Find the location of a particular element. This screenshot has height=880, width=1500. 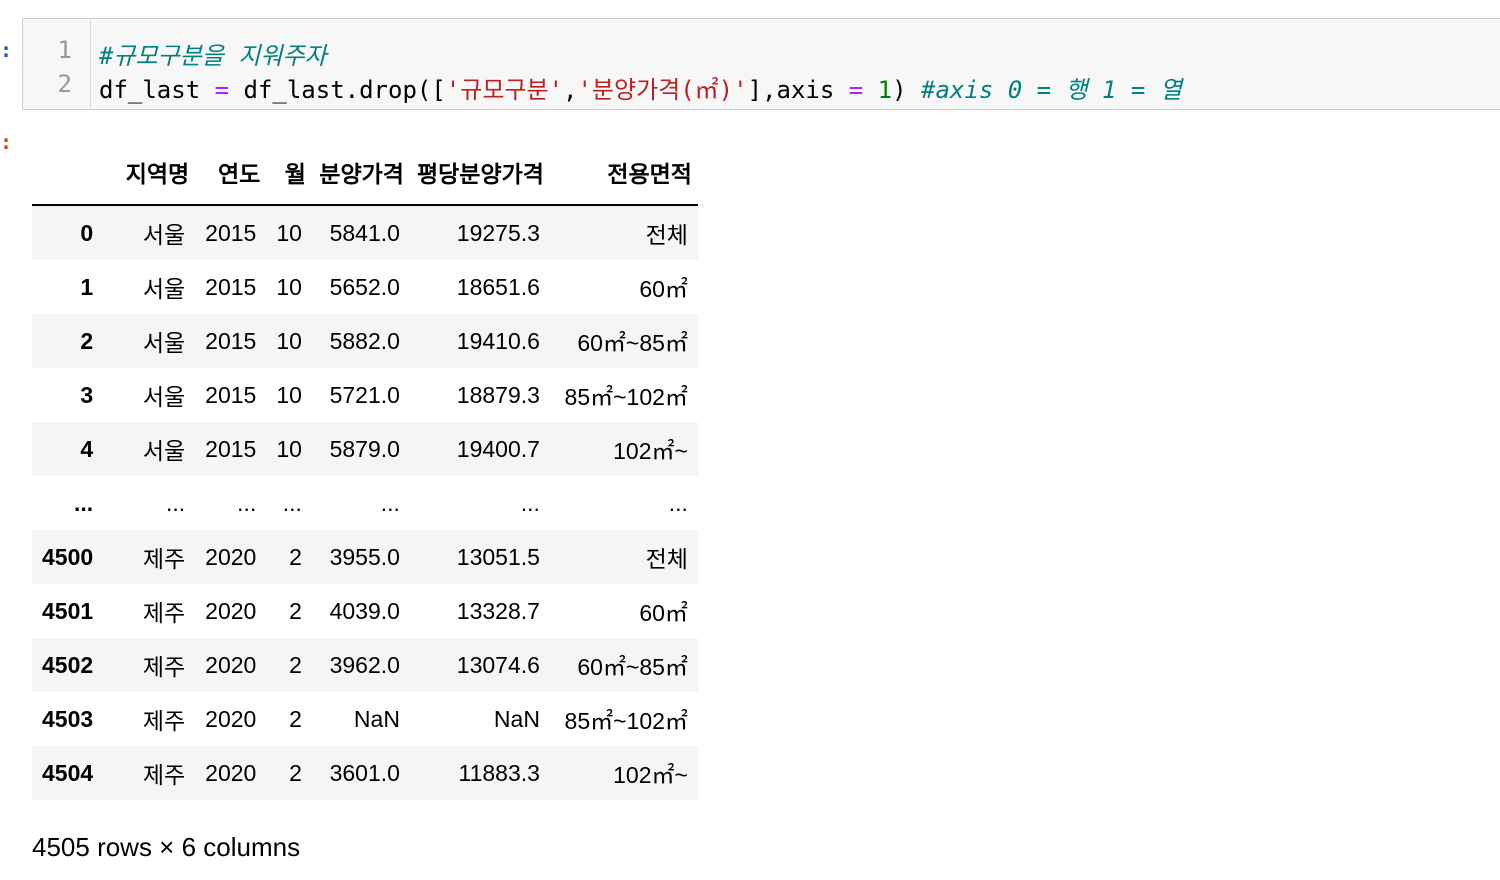

table-row: 4 서울 2015 10 5879.0 19400.7 102㎡~ is located at coordinates (365, 449).